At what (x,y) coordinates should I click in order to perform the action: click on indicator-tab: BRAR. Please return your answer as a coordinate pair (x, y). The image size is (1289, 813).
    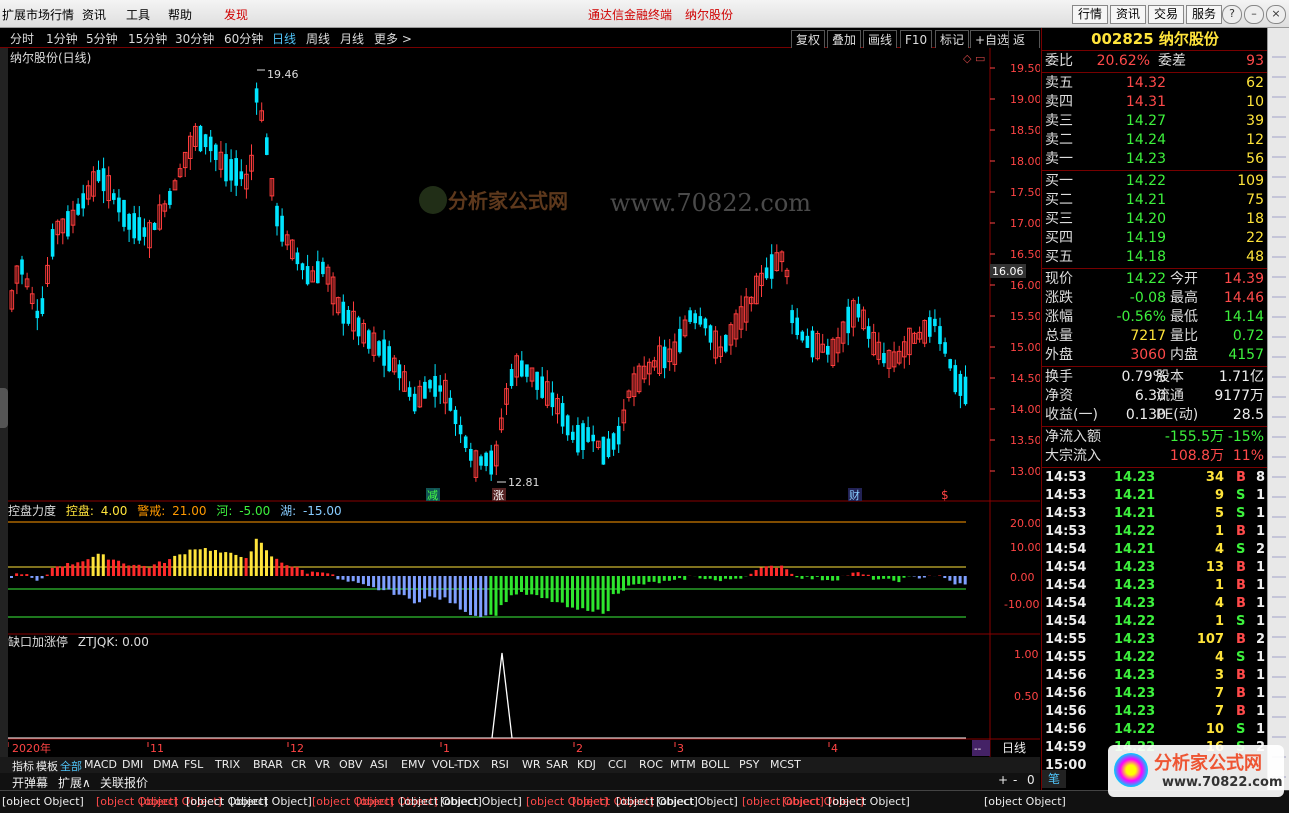
    Looking at the image, I should click on (268, 764).